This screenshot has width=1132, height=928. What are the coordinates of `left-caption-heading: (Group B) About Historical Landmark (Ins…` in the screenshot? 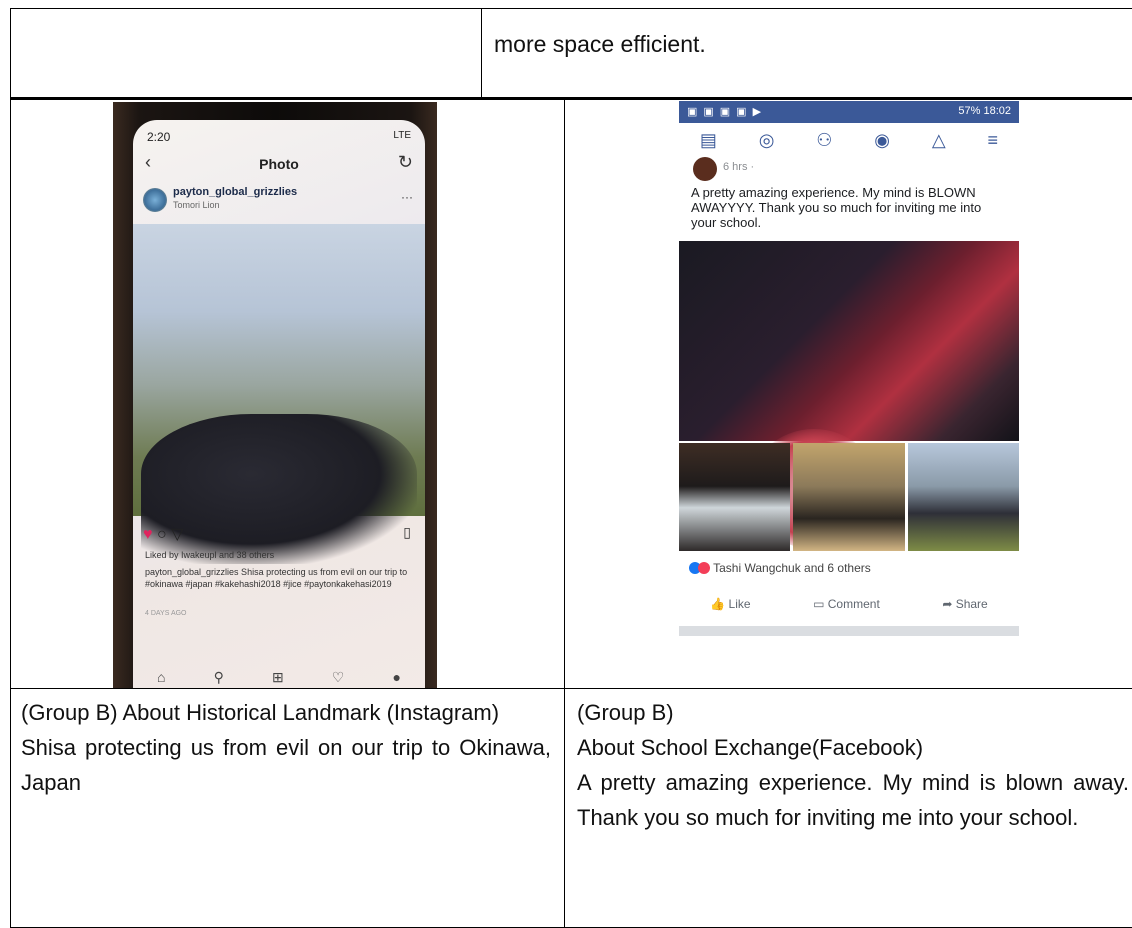 It's located at (260, 712).